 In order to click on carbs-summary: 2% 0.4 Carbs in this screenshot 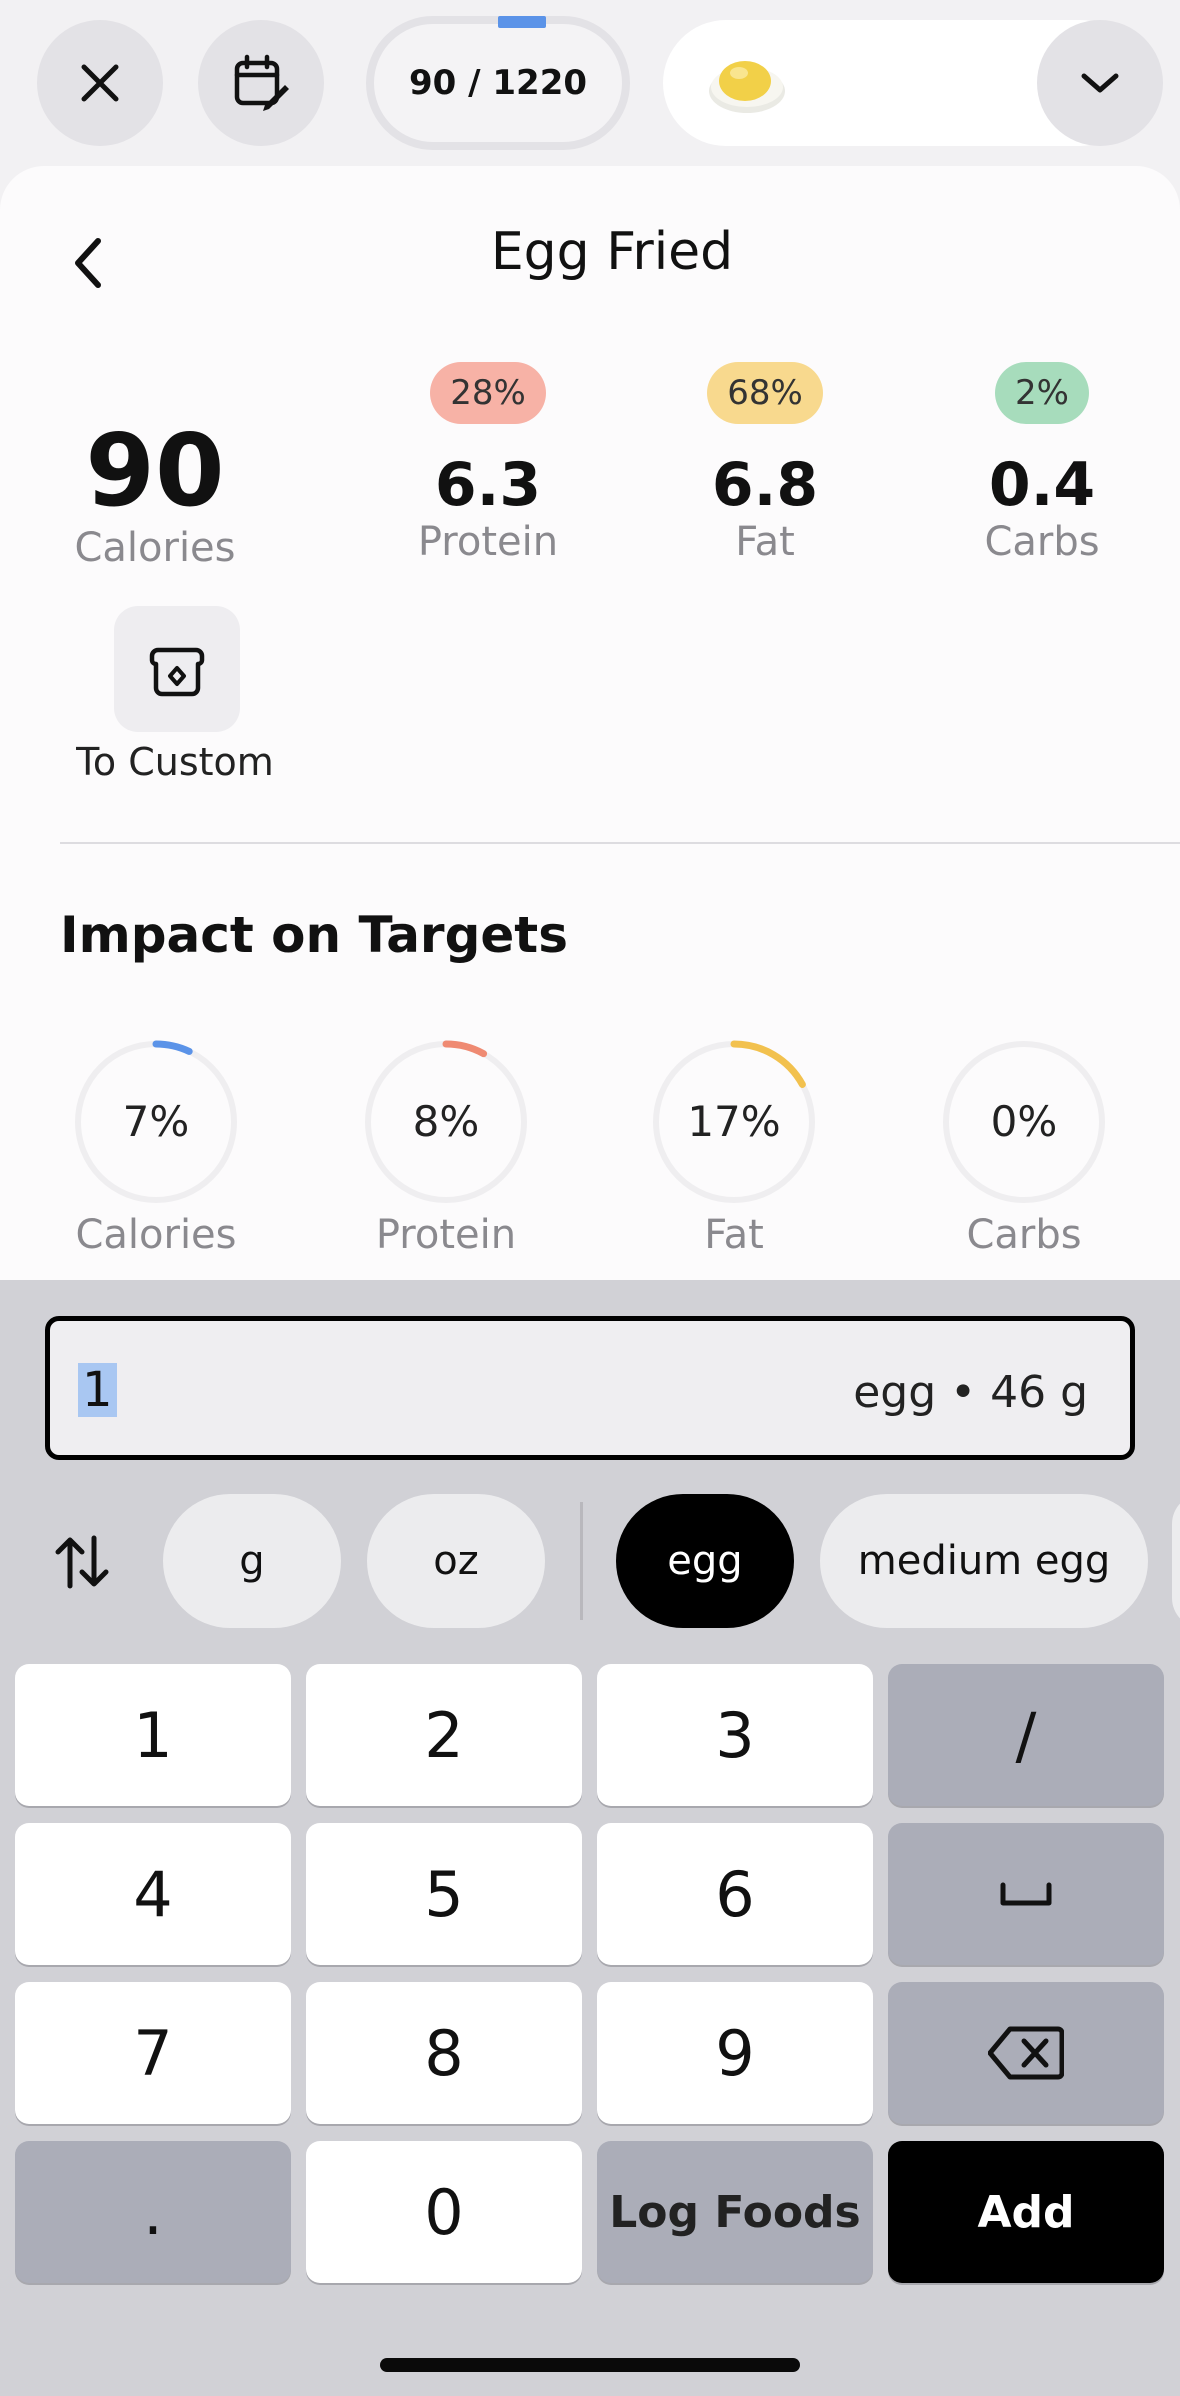, I will do `click(1042, 463)`.